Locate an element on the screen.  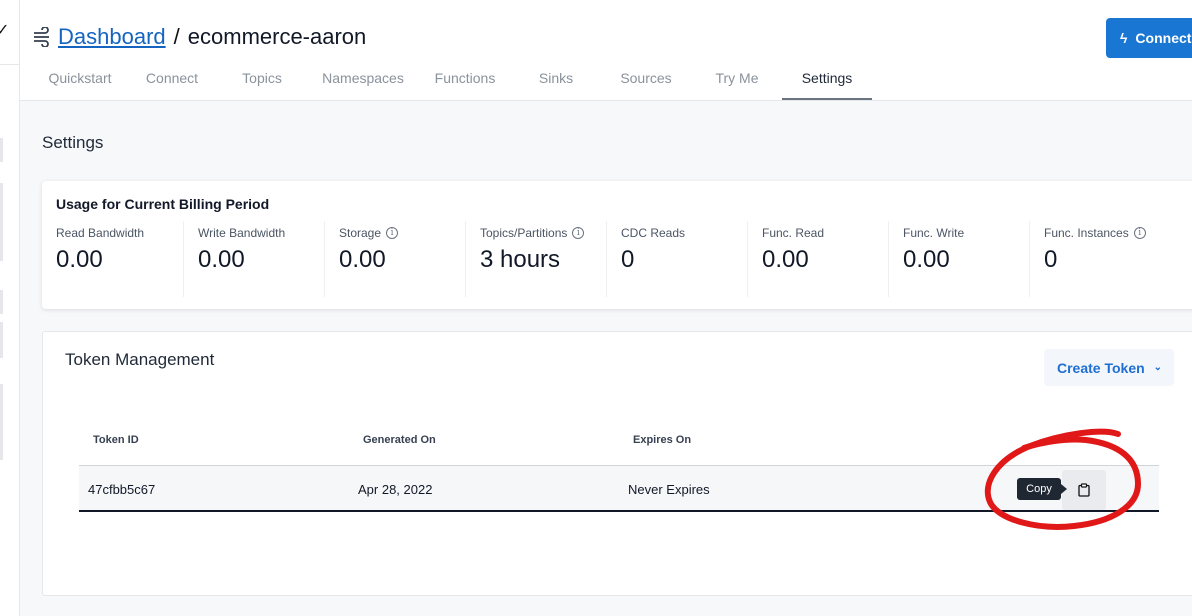
breadcrumb: Dashboard / ecommerce-aaron is located at coordinates (199, 37).